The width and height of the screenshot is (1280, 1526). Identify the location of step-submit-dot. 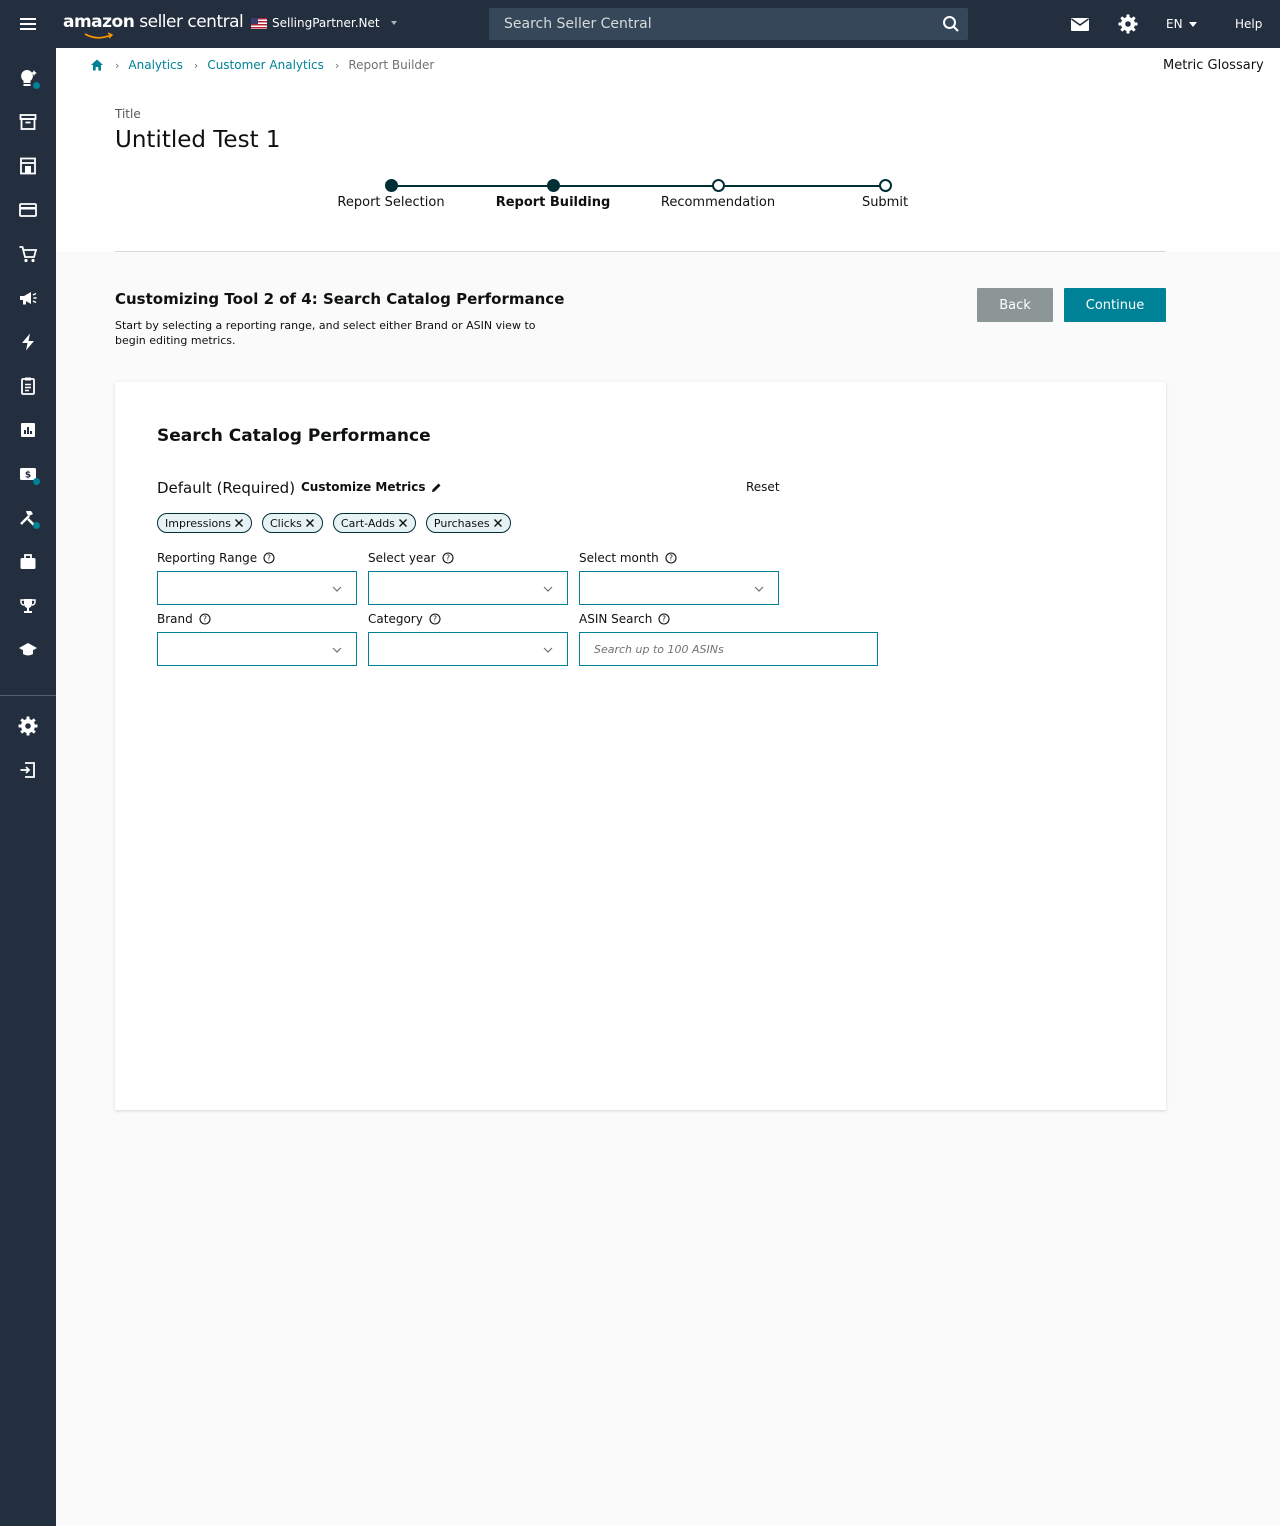
(885, 185).